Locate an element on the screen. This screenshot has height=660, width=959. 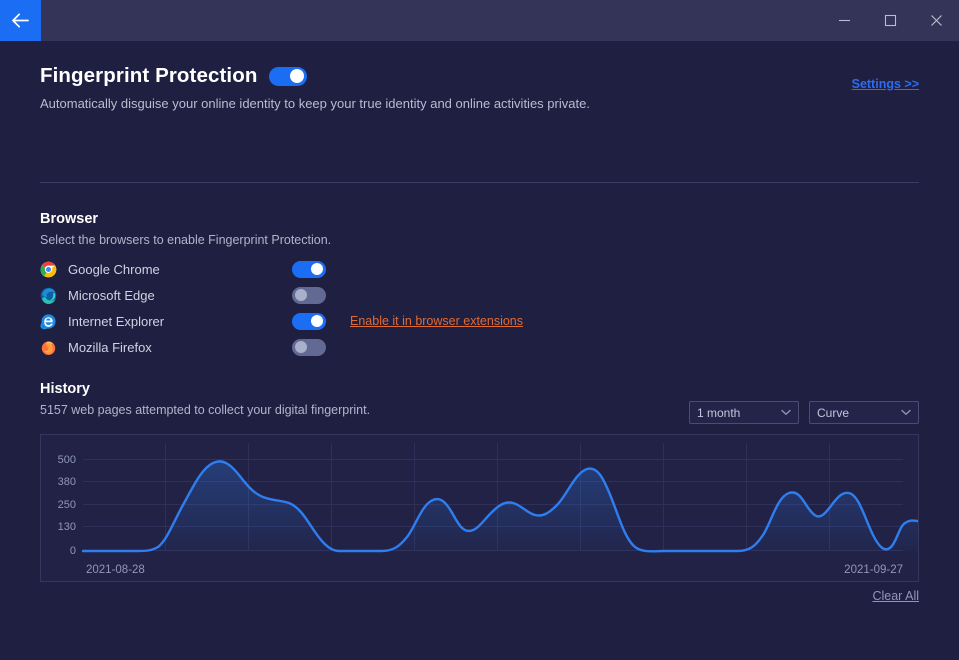
browser-name-label: Internet Explorer is located at coordinates (116, 321).